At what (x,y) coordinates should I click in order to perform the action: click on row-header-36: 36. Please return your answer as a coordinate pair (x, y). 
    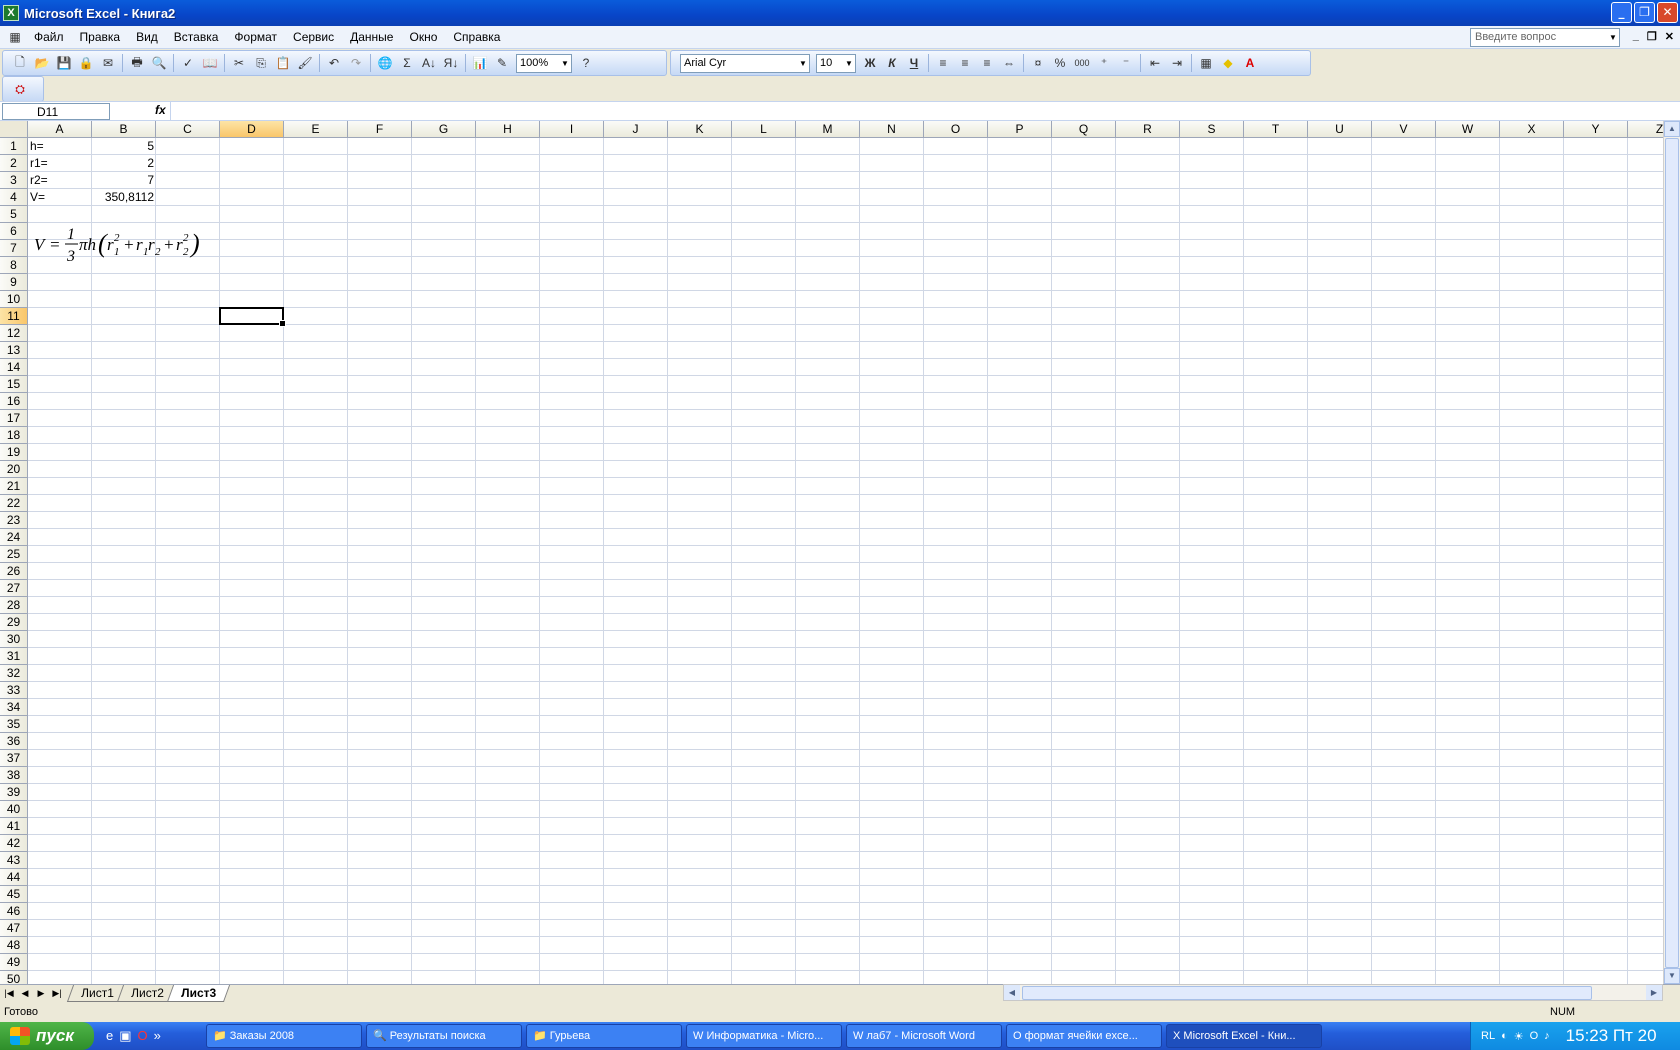
    Looking at the image, I should click on (14, 741).